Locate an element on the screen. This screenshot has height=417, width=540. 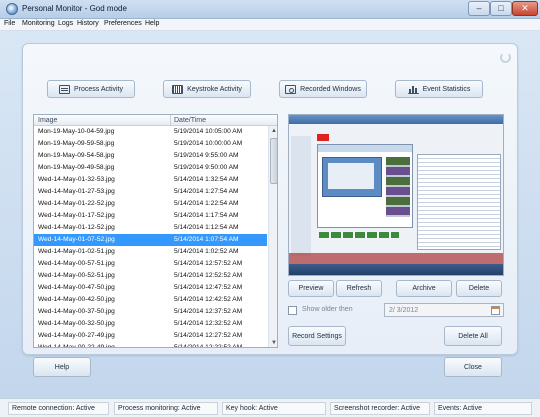
menu-monitoring: Monitoring is located at coordinates (38, 23).